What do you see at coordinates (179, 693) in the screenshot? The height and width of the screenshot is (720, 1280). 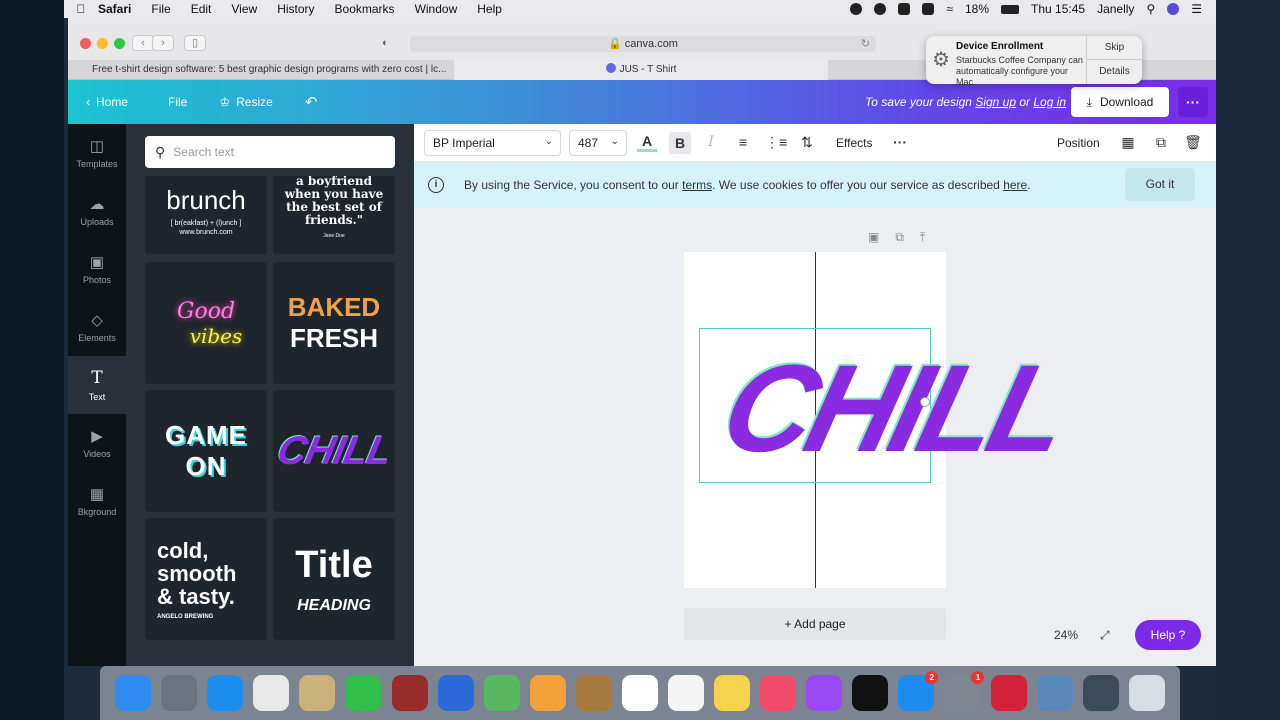 I see `launchpad-icon` at bounding box center [179, 693].